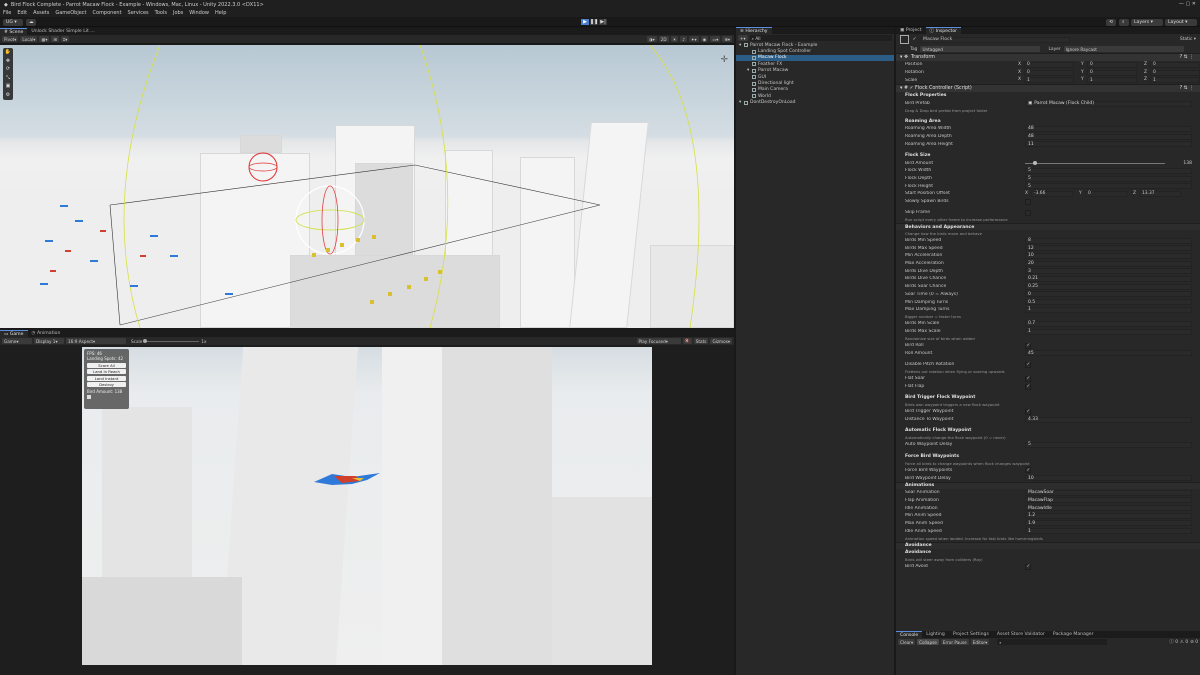  Describe the element at coordinates (1108, 302) in the screenshot. I see `value-field: 0.5` at that location.